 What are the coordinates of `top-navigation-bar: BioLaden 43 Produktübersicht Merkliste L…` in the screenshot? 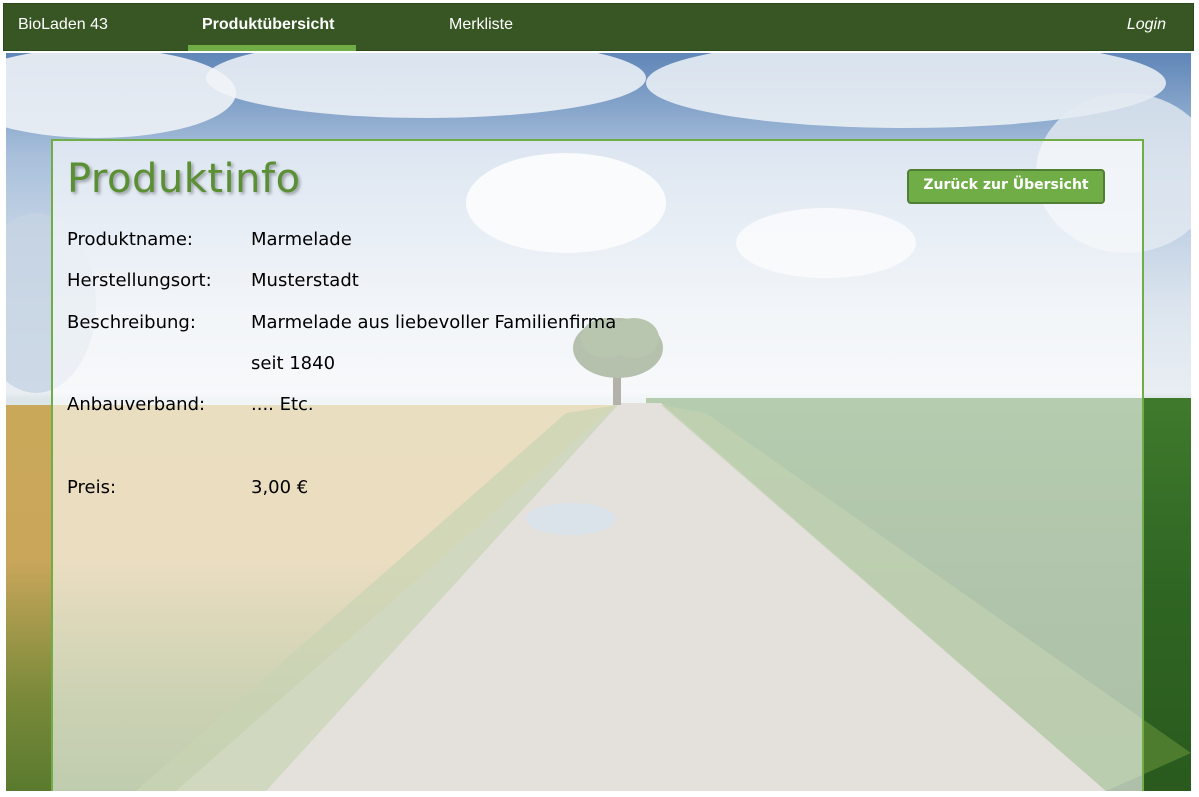 It's located at (598, 27).